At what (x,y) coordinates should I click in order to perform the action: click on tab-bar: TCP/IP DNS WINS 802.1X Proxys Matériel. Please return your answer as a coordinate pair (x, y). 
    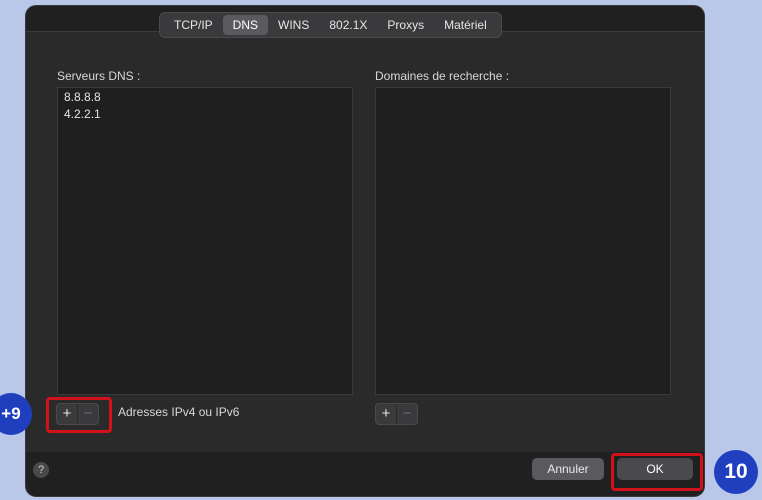
    Looking at the image, I should click on (330, 25).